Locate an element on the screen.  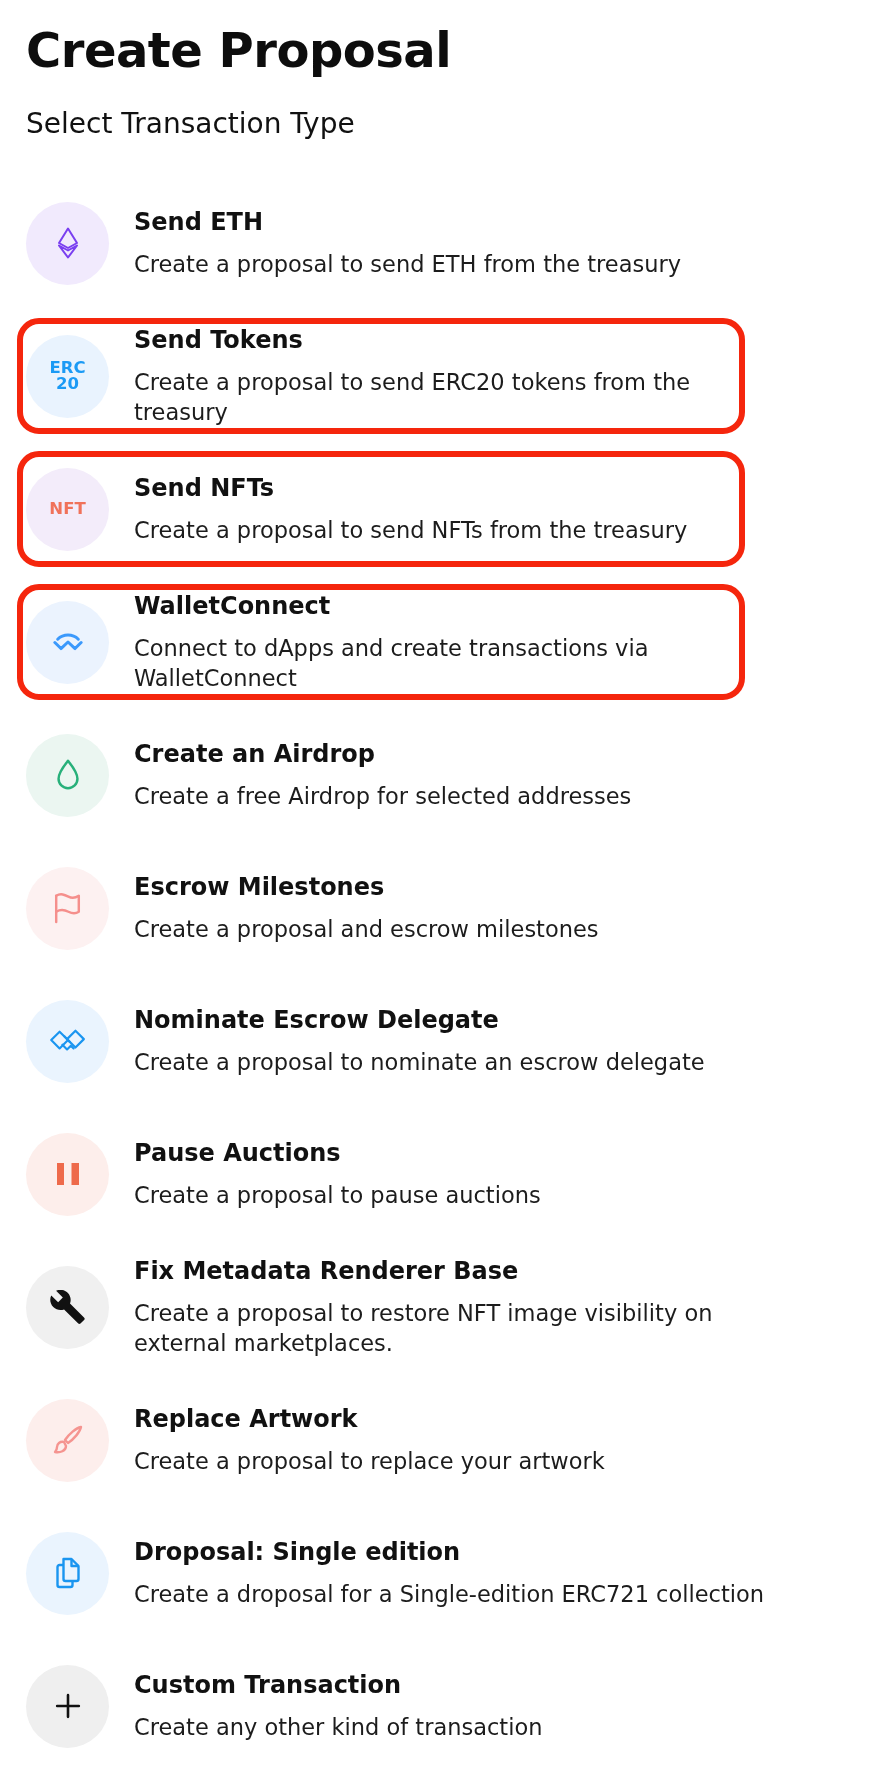
option-title: Pause Auctions is located at coordinates (237, 1152).